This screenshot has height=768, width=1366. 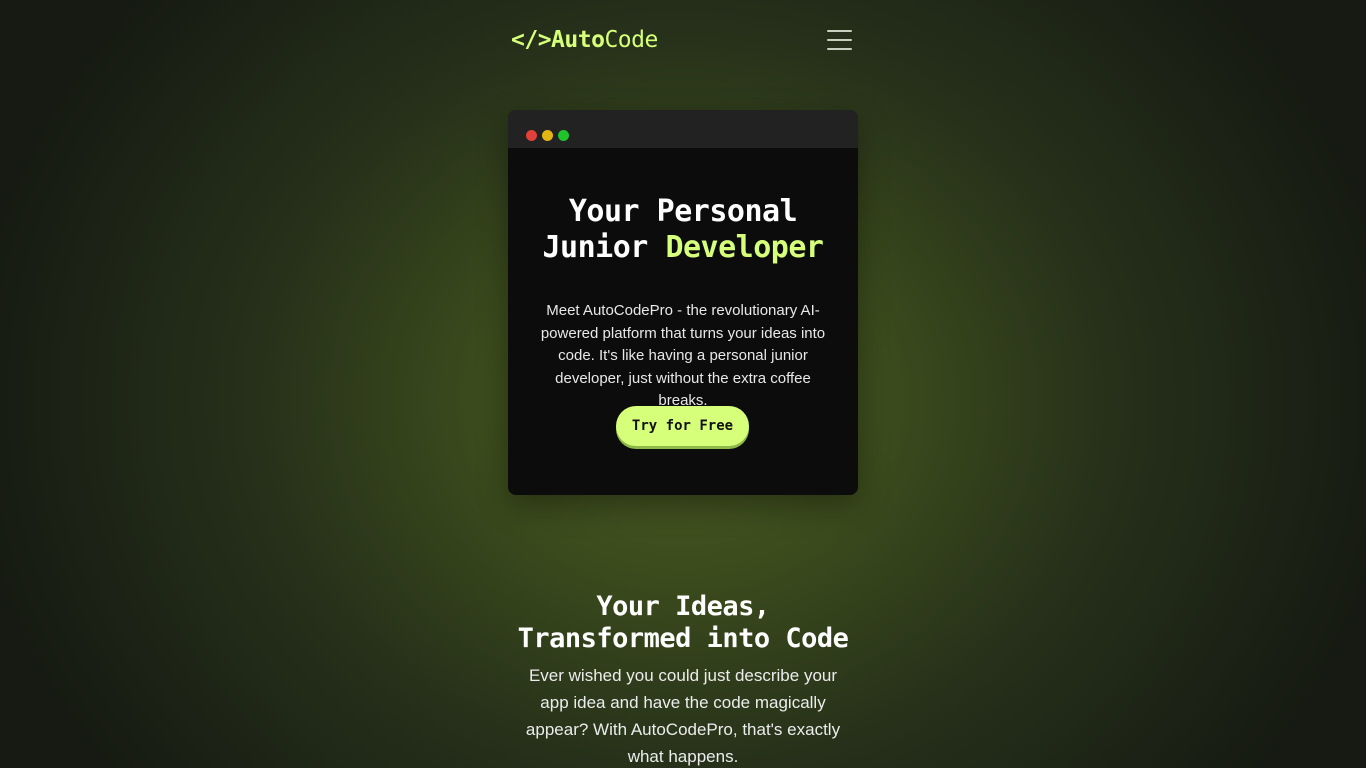 I want to click on window-minimize-dot-icon, so click(x=547, y=135).